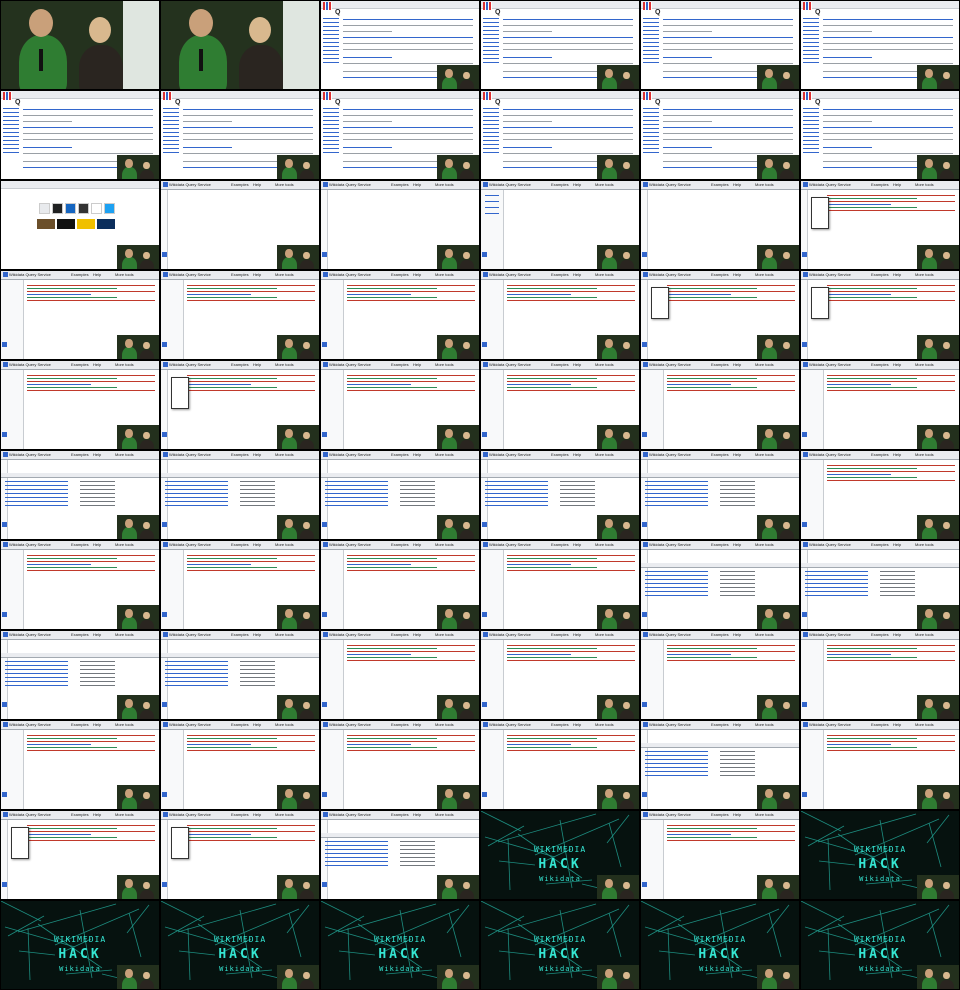 Image resolution: width=960 pixels, height=990 pixels. I want to click on stage-video-frame, so click(80, 45).